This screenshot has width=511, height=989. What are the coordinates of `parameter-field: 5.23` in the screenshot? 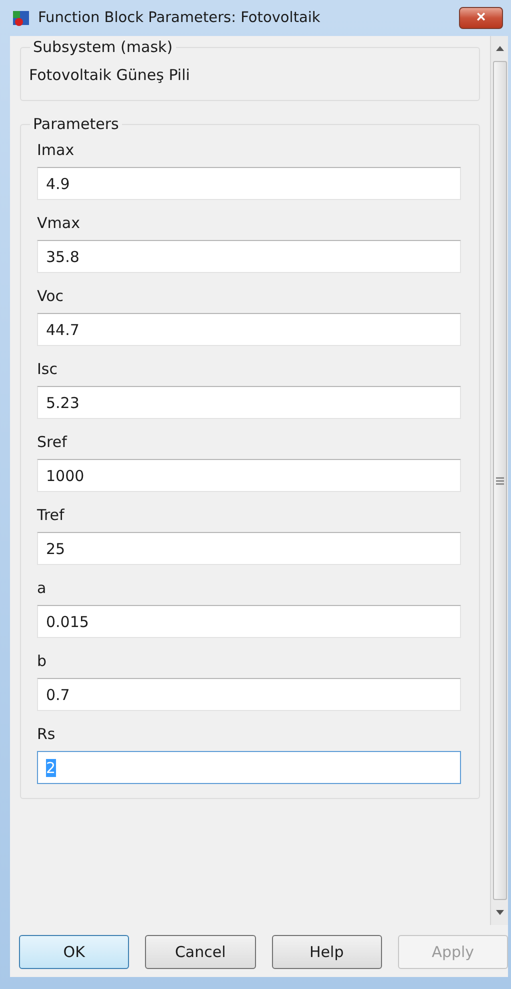 It's located at (249, 402).